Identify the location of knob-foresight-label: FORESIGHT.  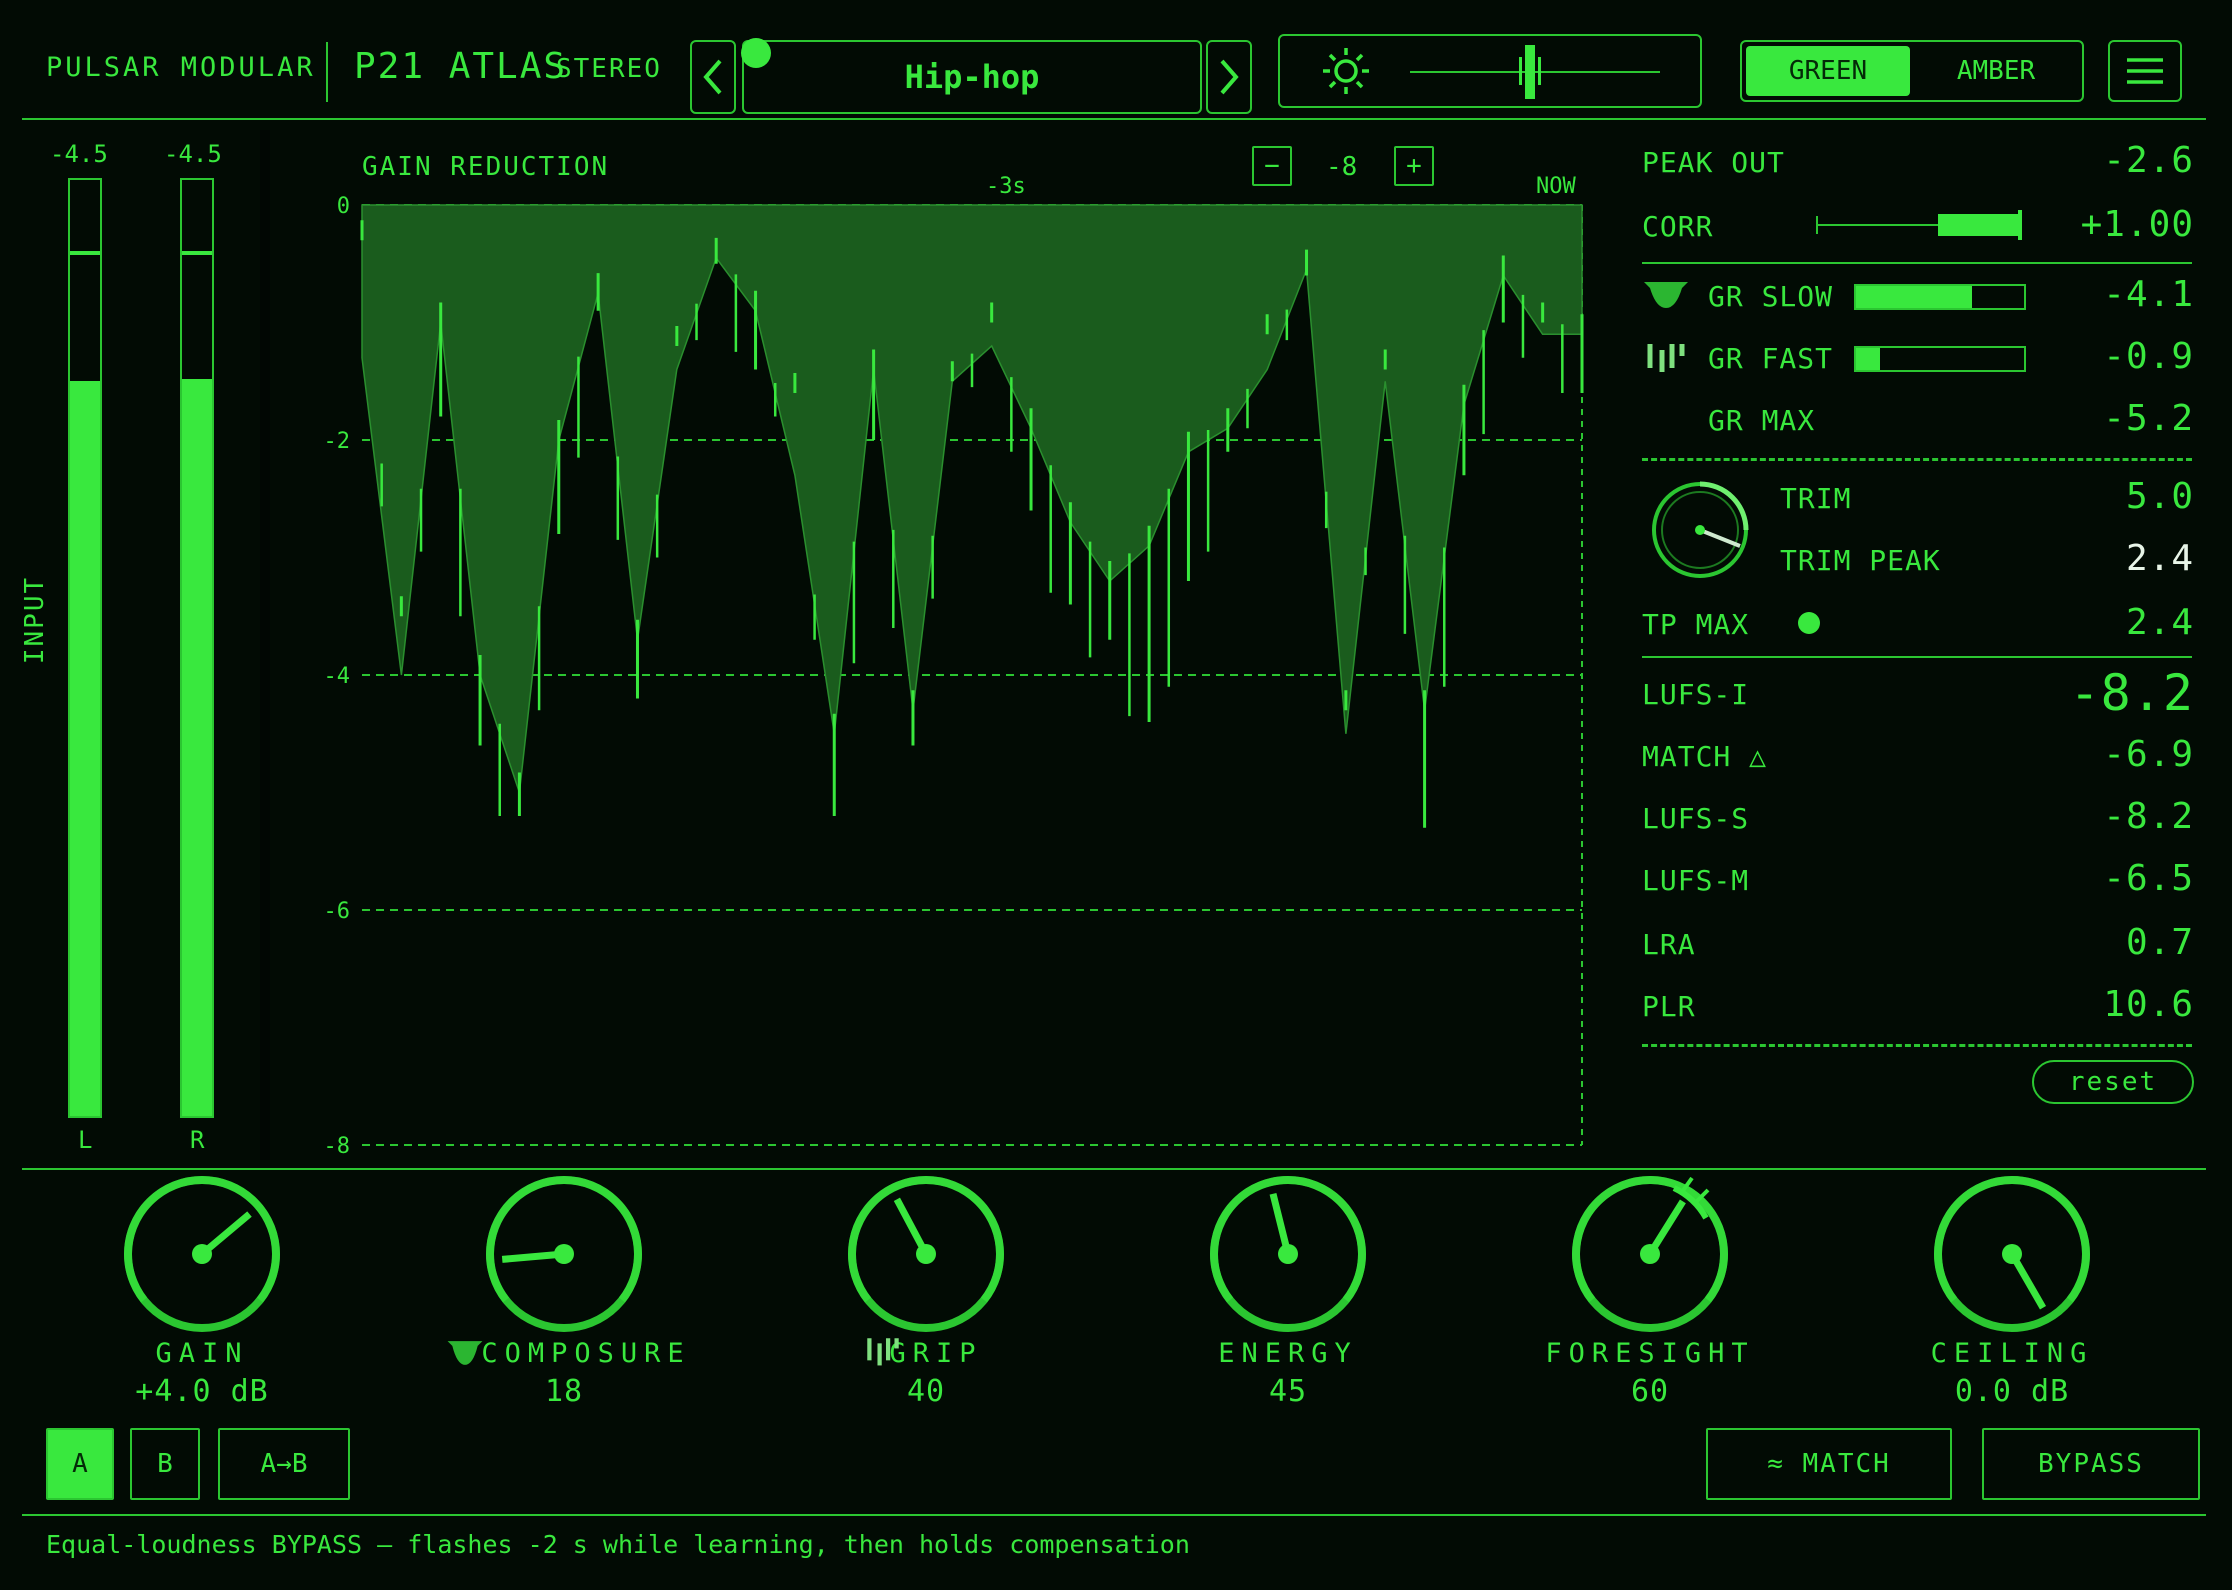
(1650, 1353).